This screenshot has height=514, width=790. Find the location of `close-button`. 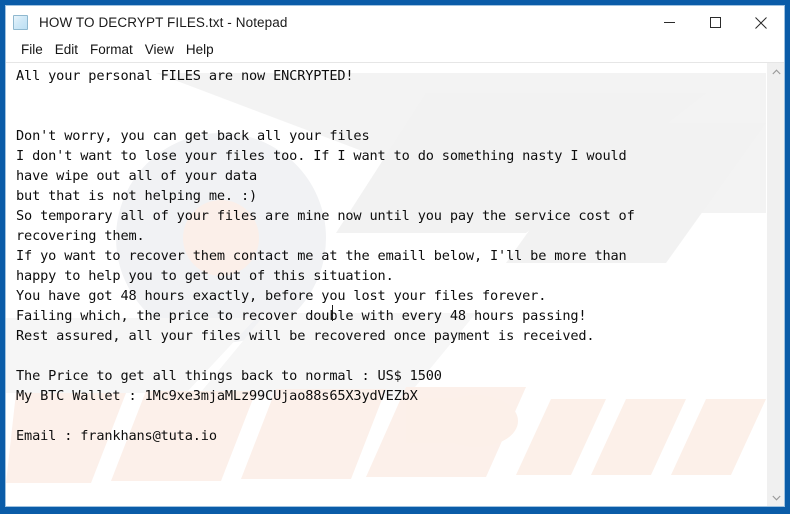

close-button is located at coordinates (761, 22).